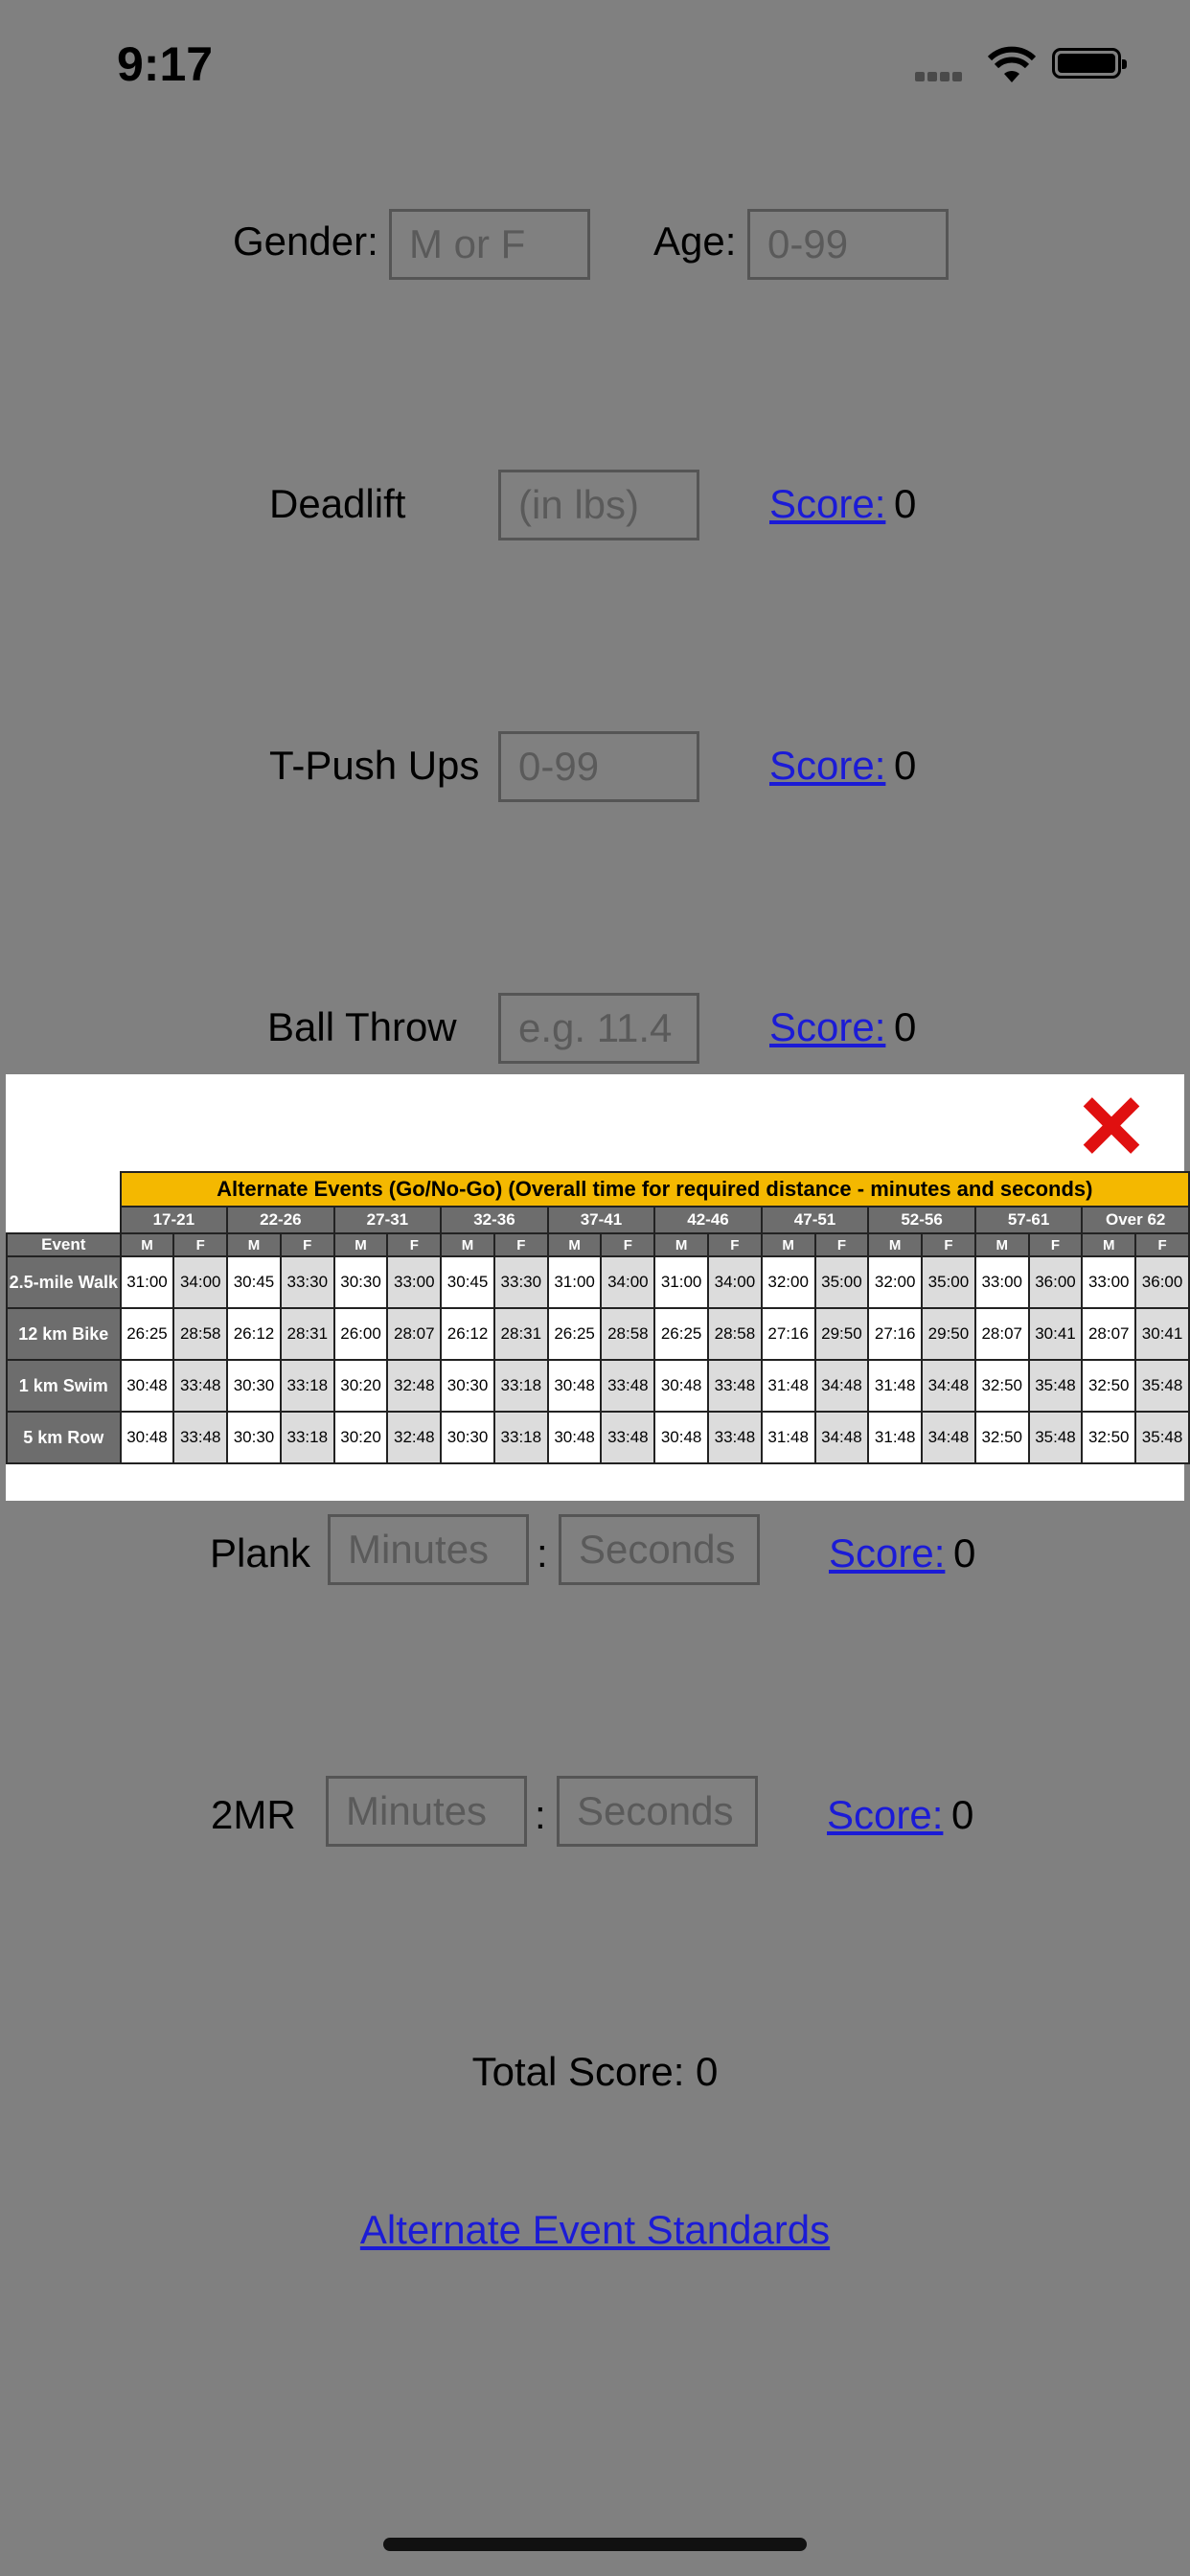 The width and height of the screenshot is (1190, 2576). Describe the element at coordinates (660, 1549) in the screenshot. I see `plank-seconds-input: Seconds` at that location.